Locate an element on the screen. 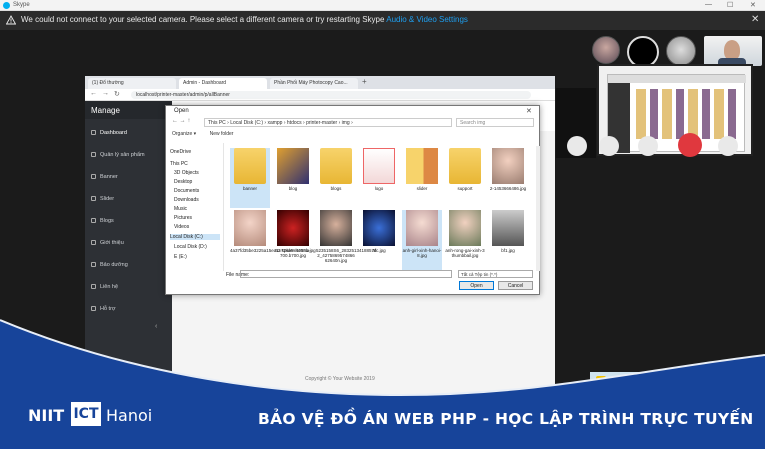 This screenshot has width=765, height=449. share-screen-button is located at coordinates (728, 146).